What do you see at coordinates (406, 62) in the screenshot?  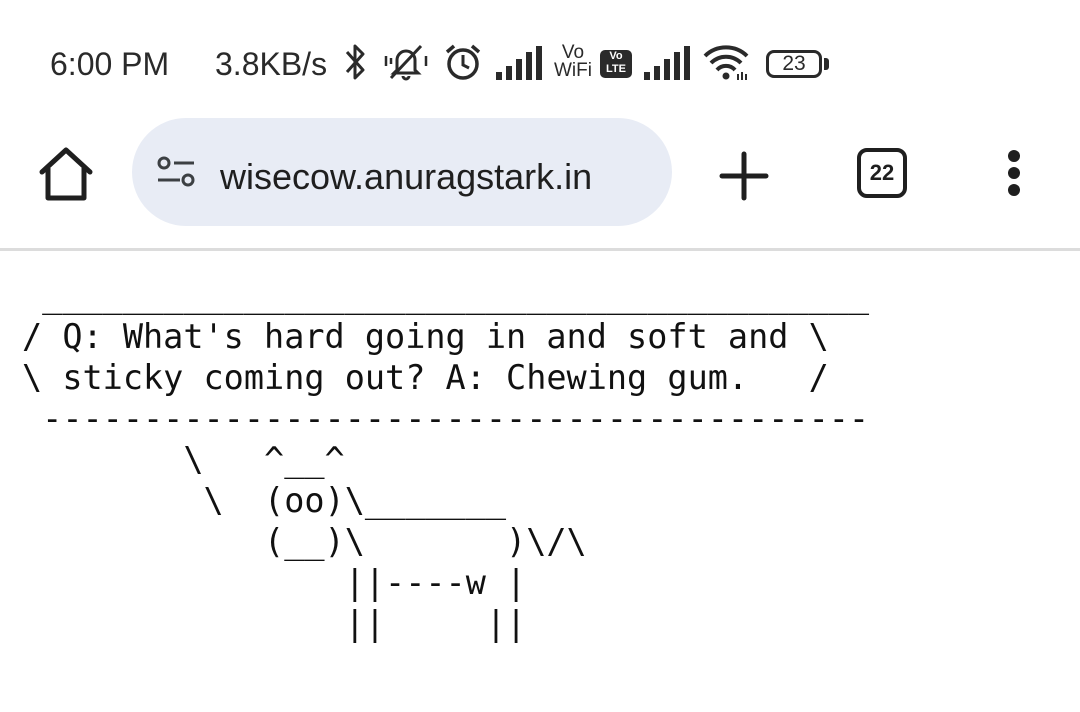 I see `muted-bell-icon` at bounding box center [406, 62].